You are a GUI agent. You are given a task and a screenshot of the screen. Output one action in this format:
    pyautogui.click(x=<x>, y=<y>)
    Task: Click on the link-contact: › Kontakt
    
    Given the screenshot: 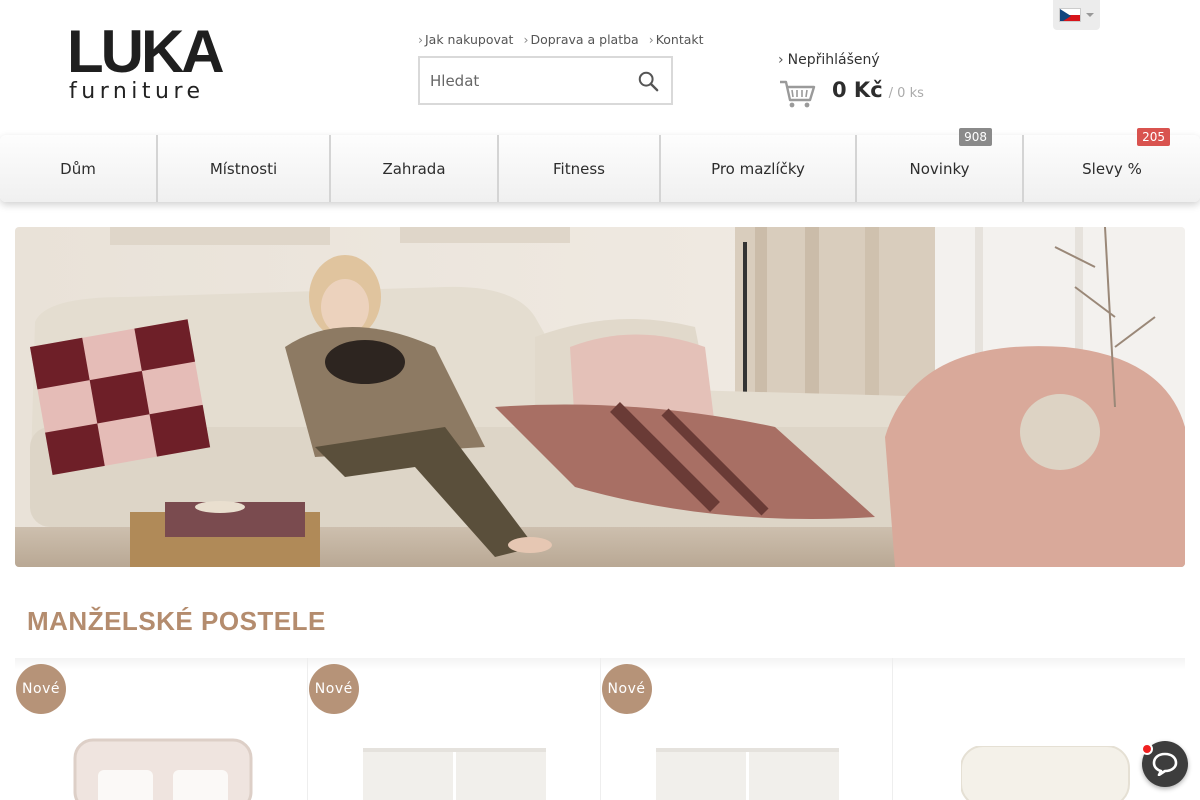 What is the action you would take?
    pyautogui.click(x=676, y=39)
    